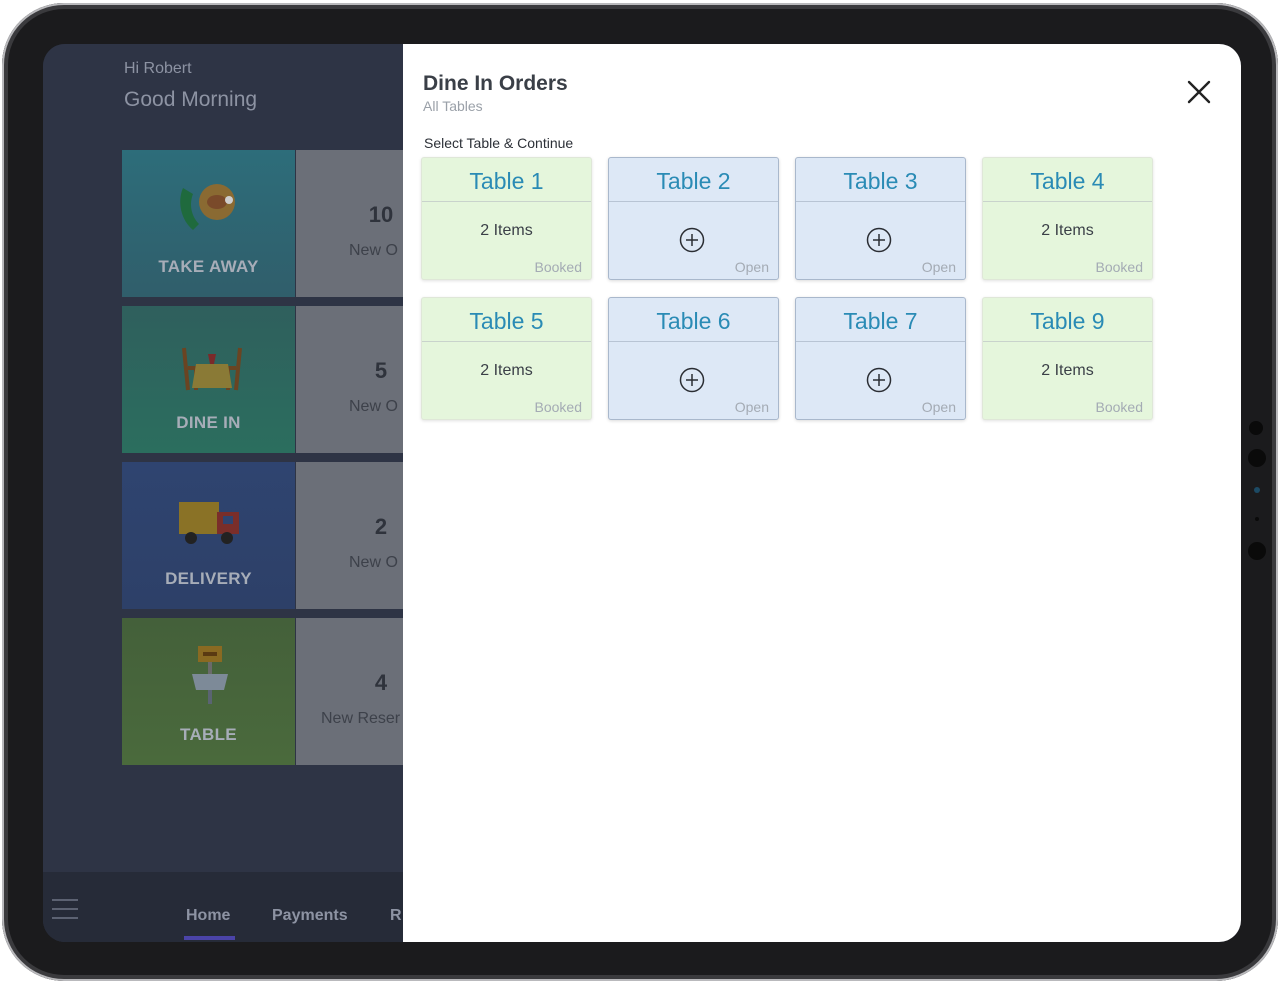  I want to click on page-title: Dine In Orders, so click(495, 83).